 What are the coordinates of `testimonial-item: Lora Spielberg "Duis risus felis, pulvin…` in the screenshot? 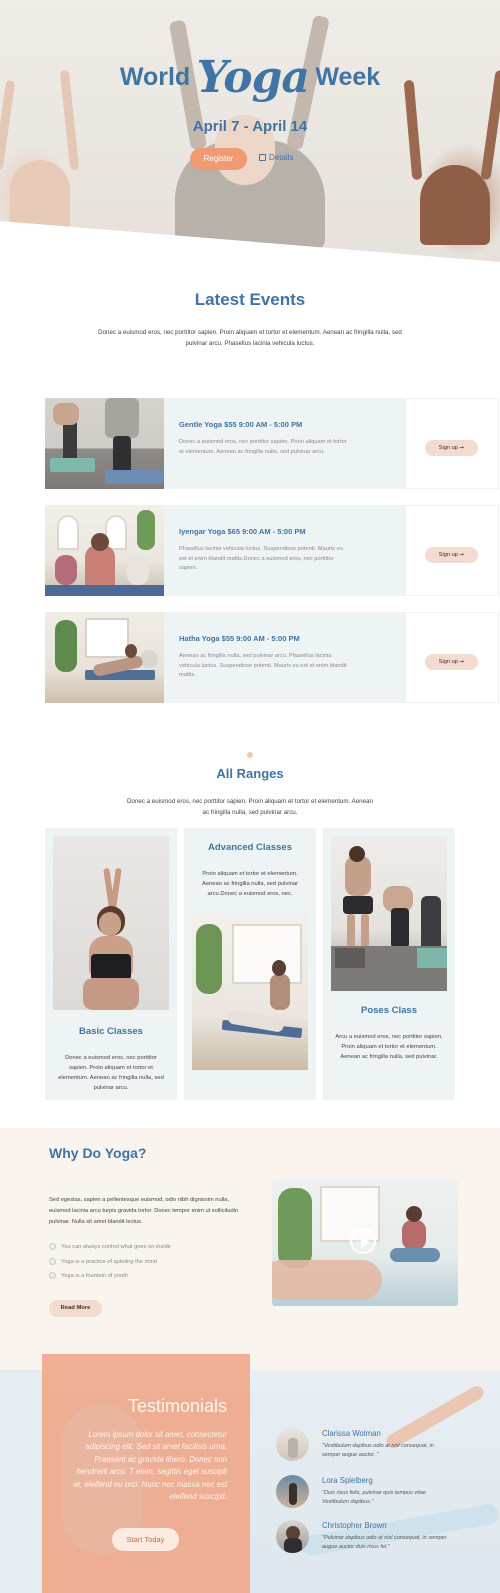 It's located at (376, 1495).